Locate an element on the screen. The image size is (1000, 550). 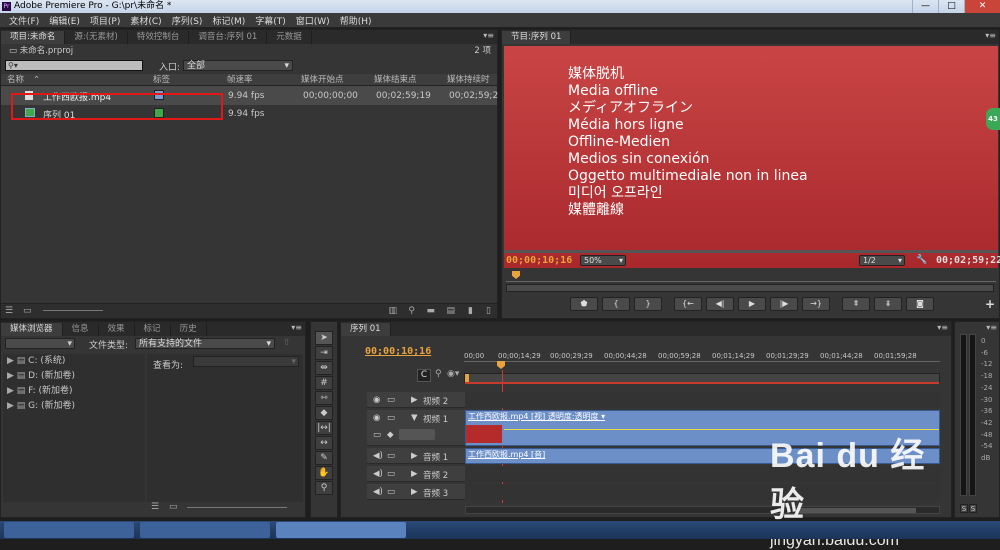
slip-tool-icon: |↔| is located at coordinates (324, 428).